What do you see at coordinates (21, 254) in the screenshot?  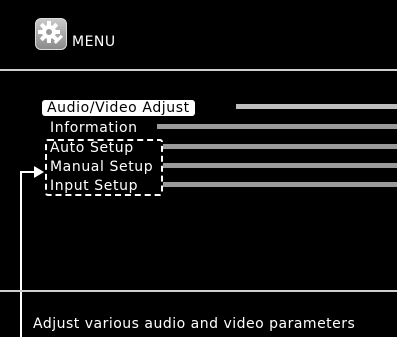 I see `callout-line` at bounding box center [21, 254].